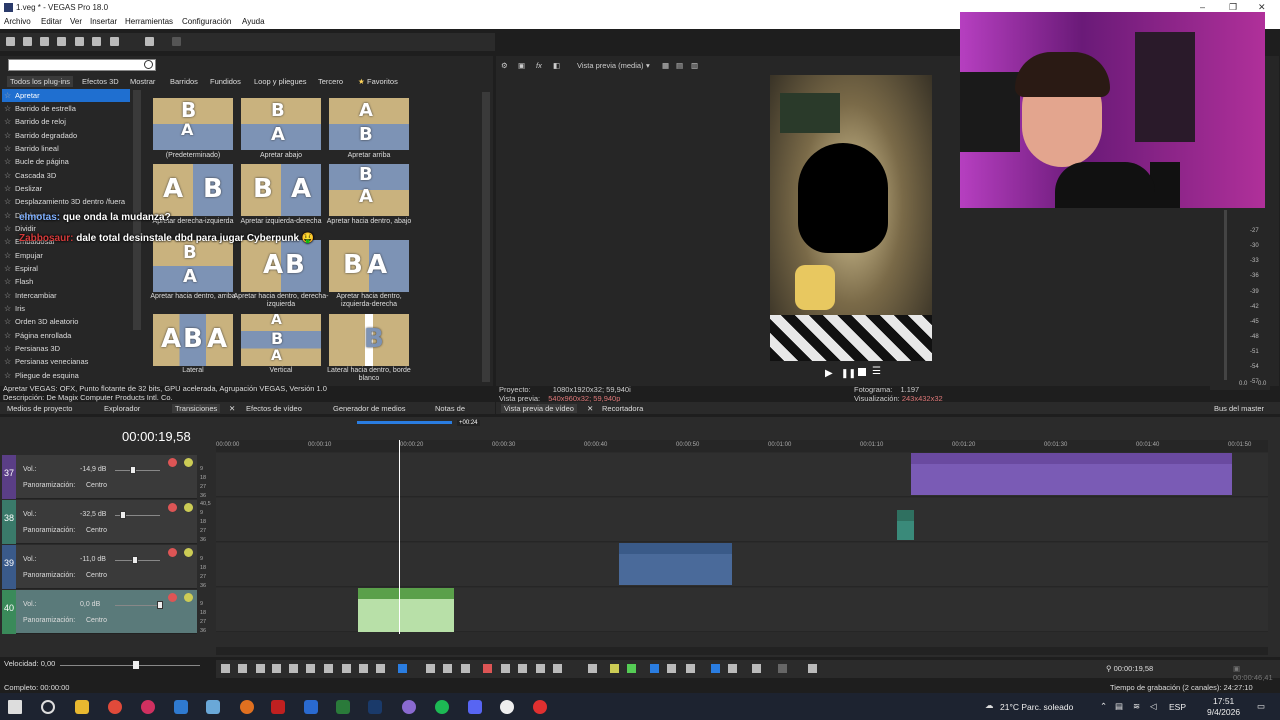 Image resolution: width=1280 pixels, height=720 pixels. I want to click on copy-snapshot-icon: ▤, so click(679, 65).